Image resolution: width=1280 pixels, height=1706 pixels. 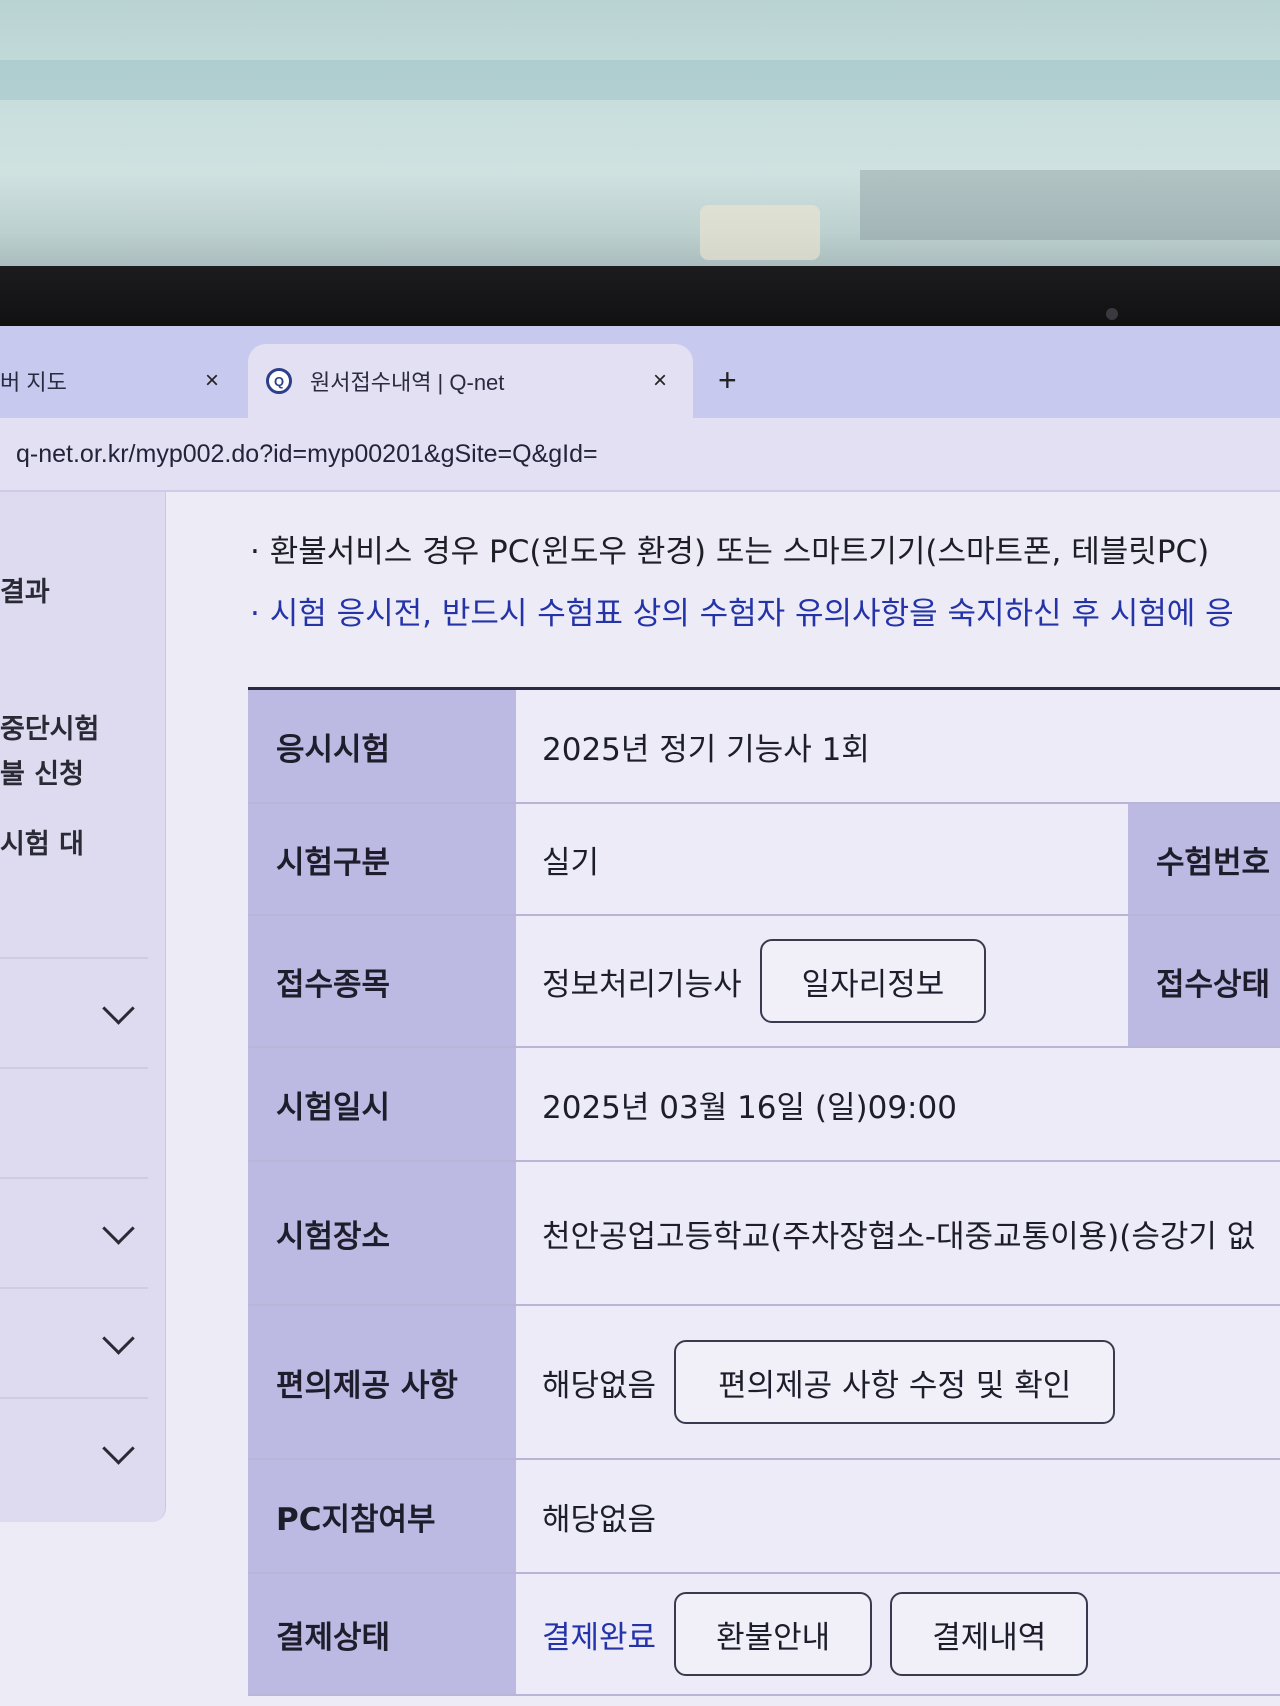 I want to click on table-row: 시험구분 실기 수험번호, so click(x=764, y=860).